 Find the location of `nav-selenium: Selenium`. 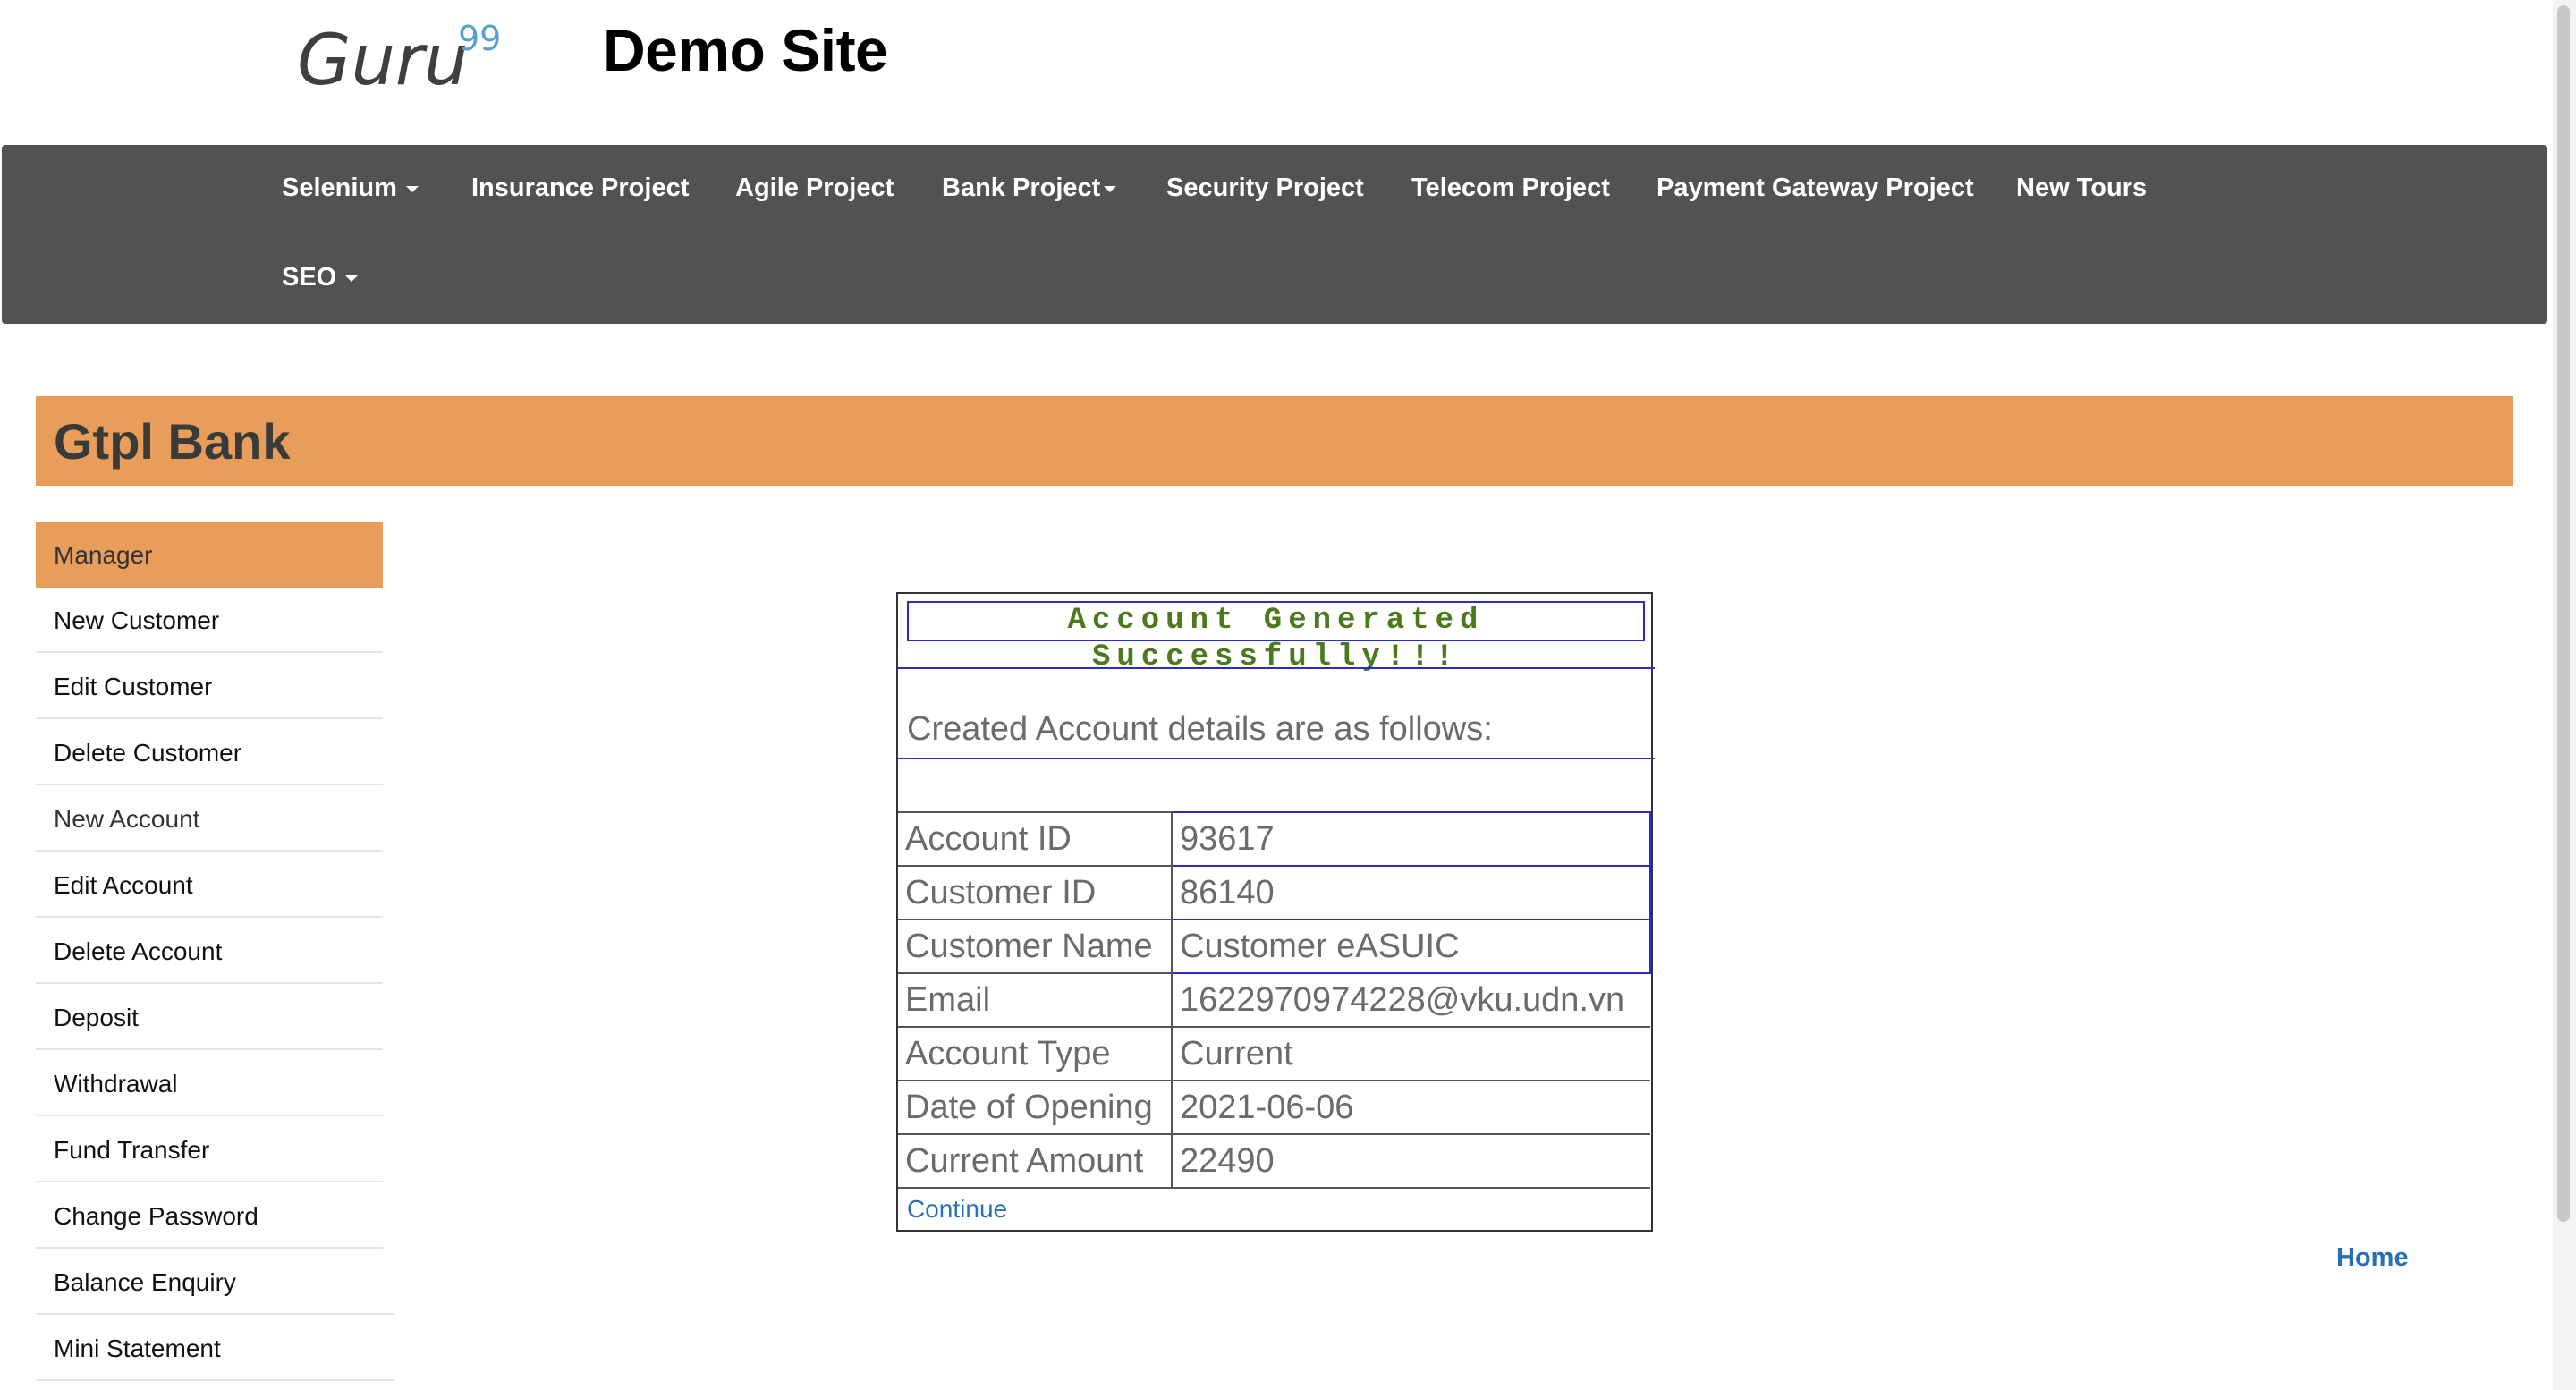

nav-selenium: Selenium is located at coordinates (350, 188).